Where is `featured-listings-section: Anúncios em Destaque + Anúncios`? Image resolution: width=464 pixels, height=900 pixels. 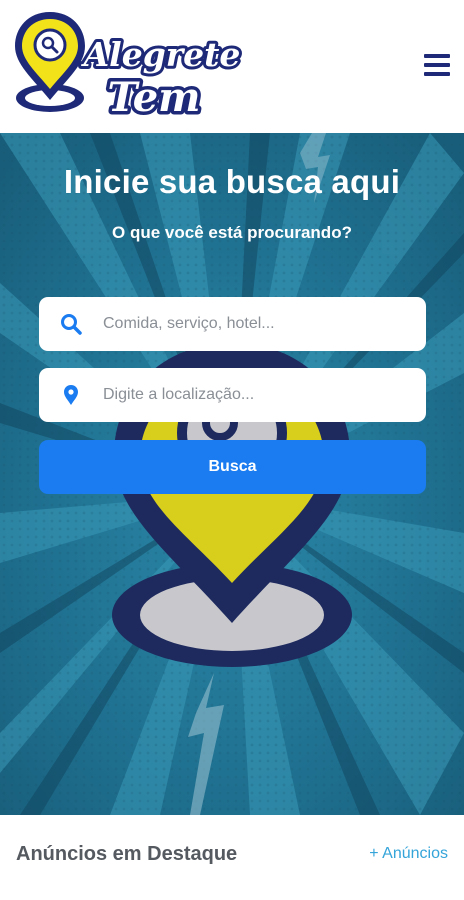 featured-listings-section: Anúncios em Destaque + Anúncios is located at coordinates (232, 857).